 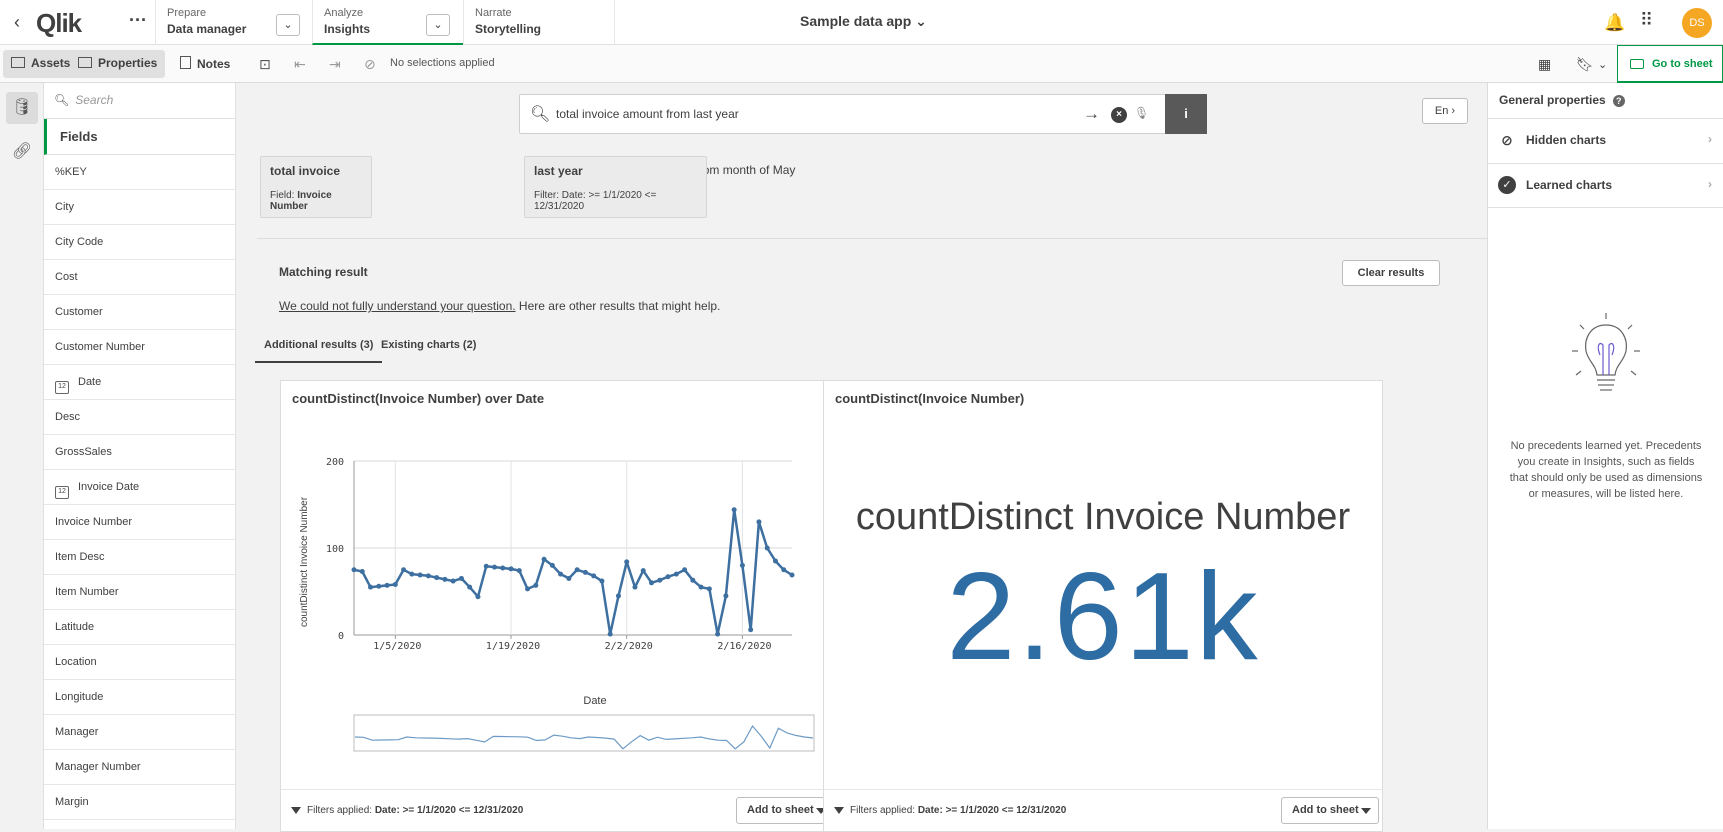 I want to click on notes-button: Notes, so click(x=205, y=64).